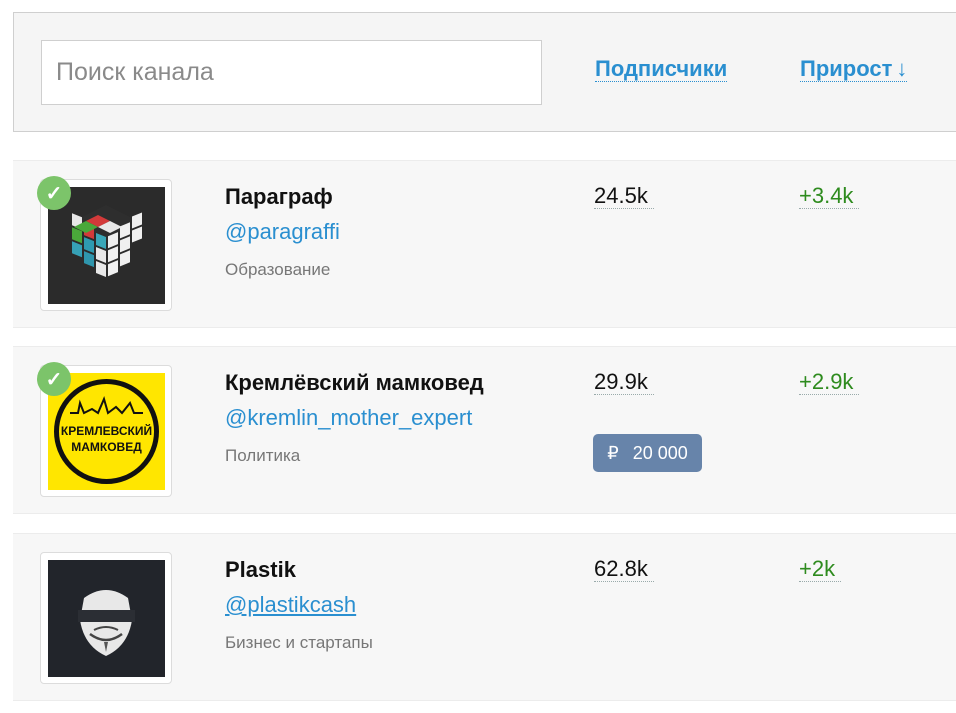 The height and width of the screenshot is (713, 956). What do you see at coordinates (820, 569) in the screenshot?
I see `growth-count: +2k` at bounding box center [820, 569].